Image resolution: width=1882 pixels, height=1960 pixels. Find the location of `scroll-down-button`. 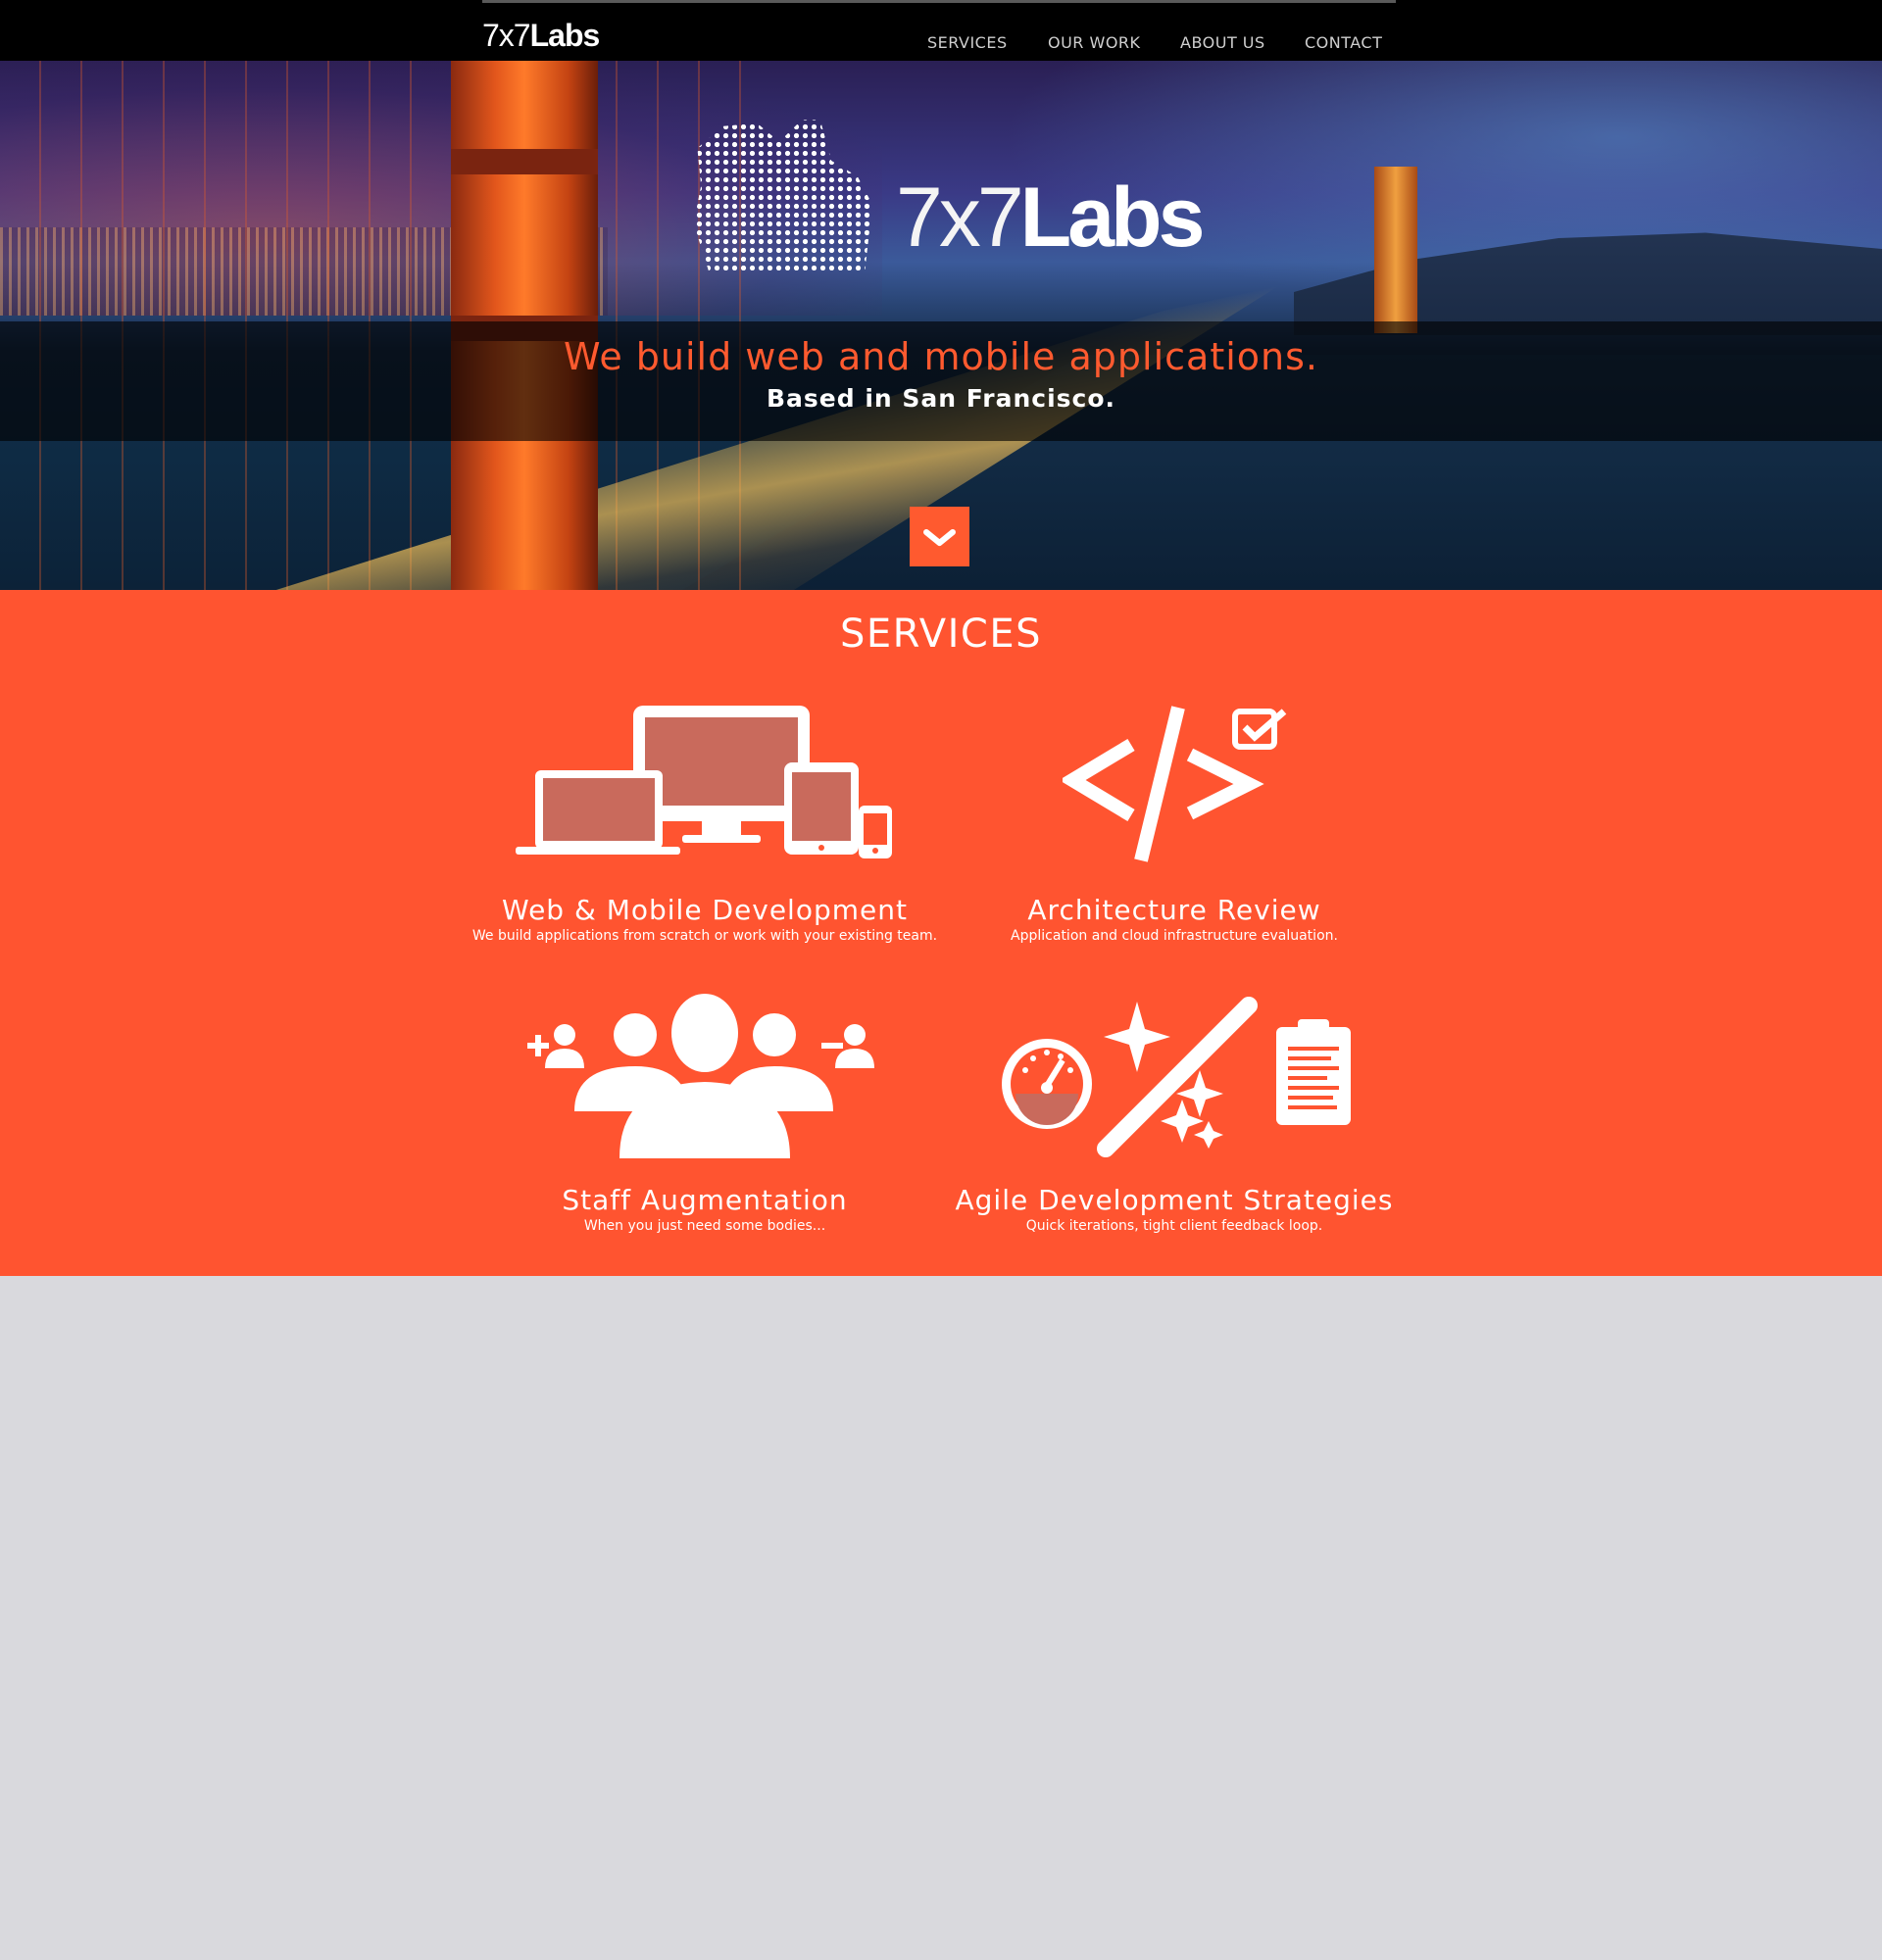

scroll-down-button is located at coordinates (939, 536).